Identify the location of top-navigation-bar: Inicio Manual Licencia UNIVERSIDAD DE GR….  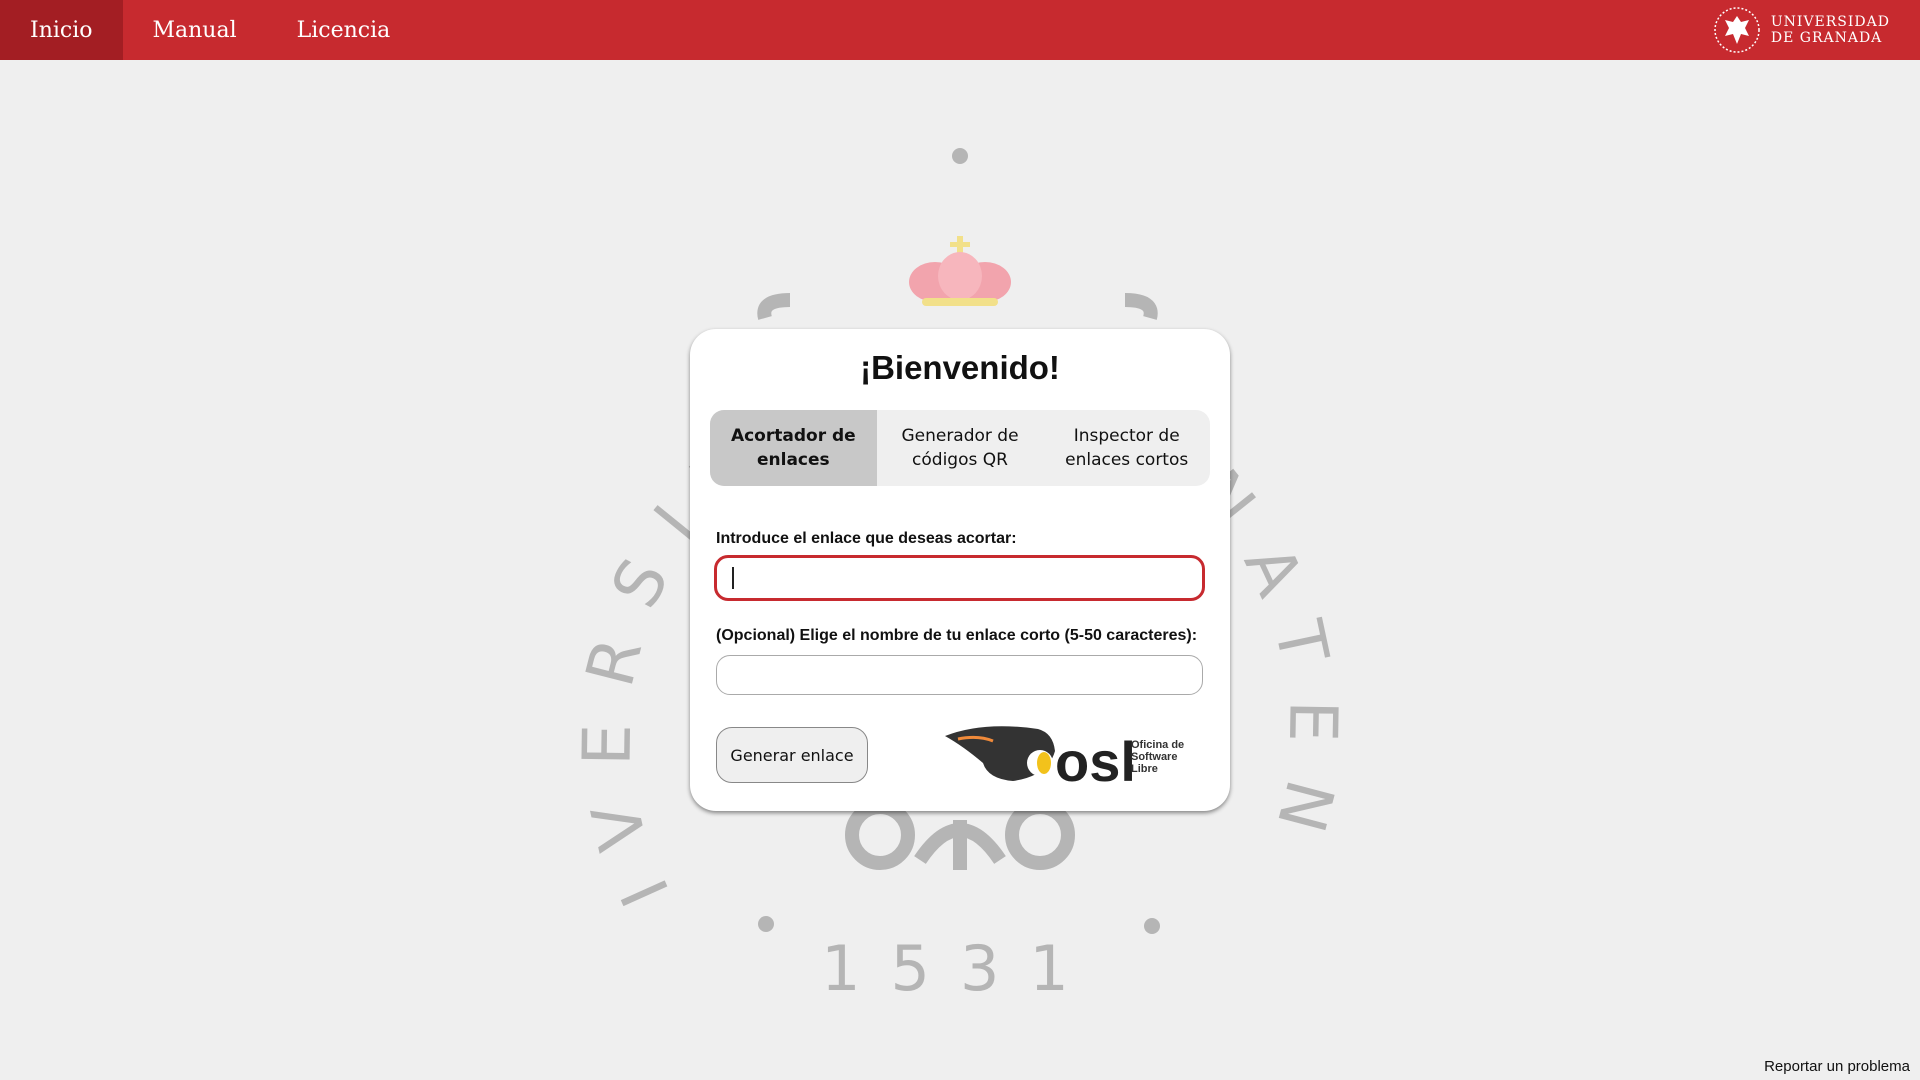
(960, 30).